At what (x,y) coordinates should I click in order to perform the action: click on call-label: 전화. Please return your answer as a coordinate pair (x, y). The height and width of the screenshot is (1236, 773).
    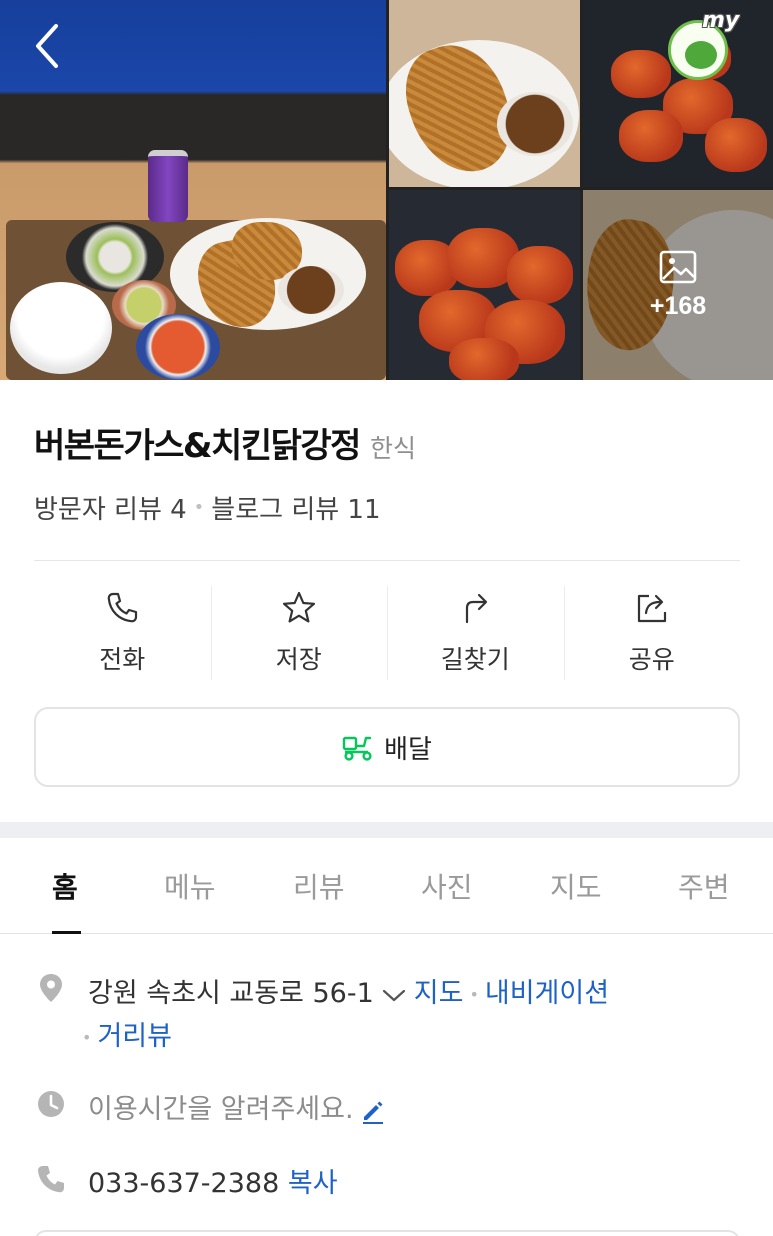
    Looking at the image, I should click on (122, 659).